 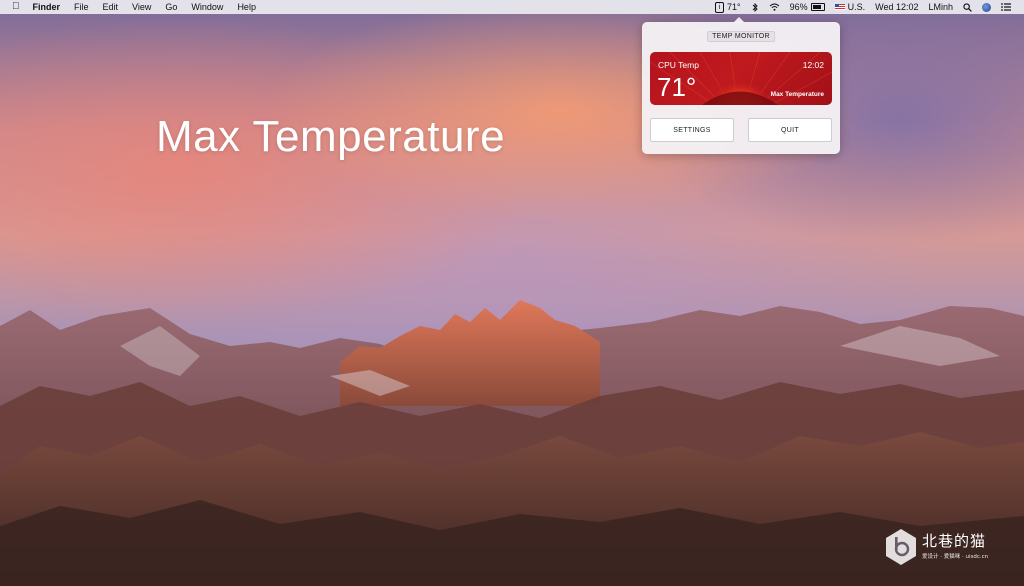 What do you see at coordinates (741, 36) in the screenshot?
I see `popover-title: TEMP MONITOR` at bounding box center [741, 36].